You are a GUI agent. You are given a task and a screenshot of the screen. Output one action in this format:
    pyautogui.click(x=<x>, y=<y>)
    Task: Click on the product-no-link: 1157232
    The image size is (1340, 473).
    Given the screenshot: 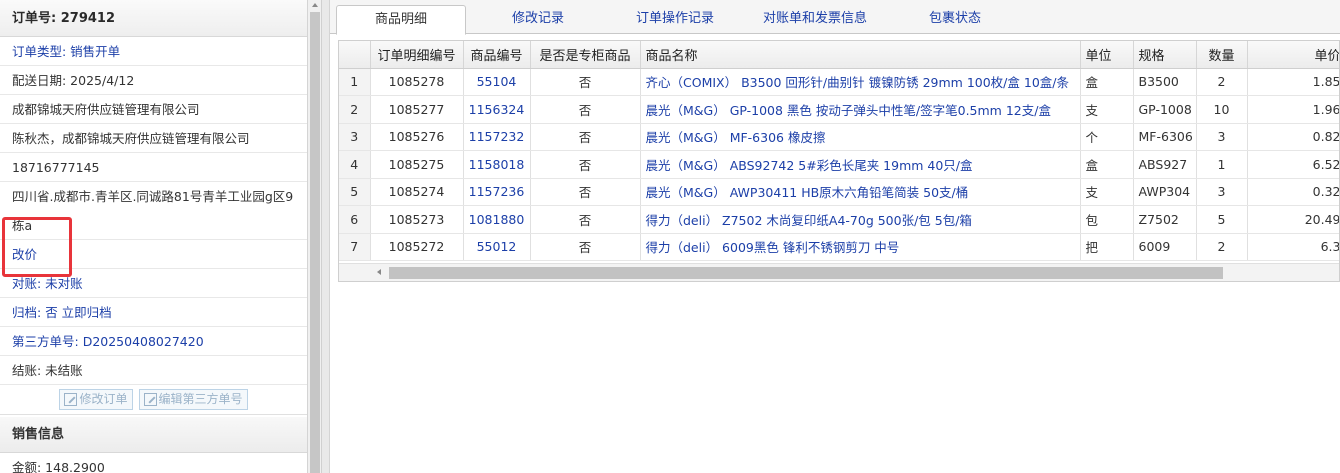 What is the action you would take?
    pyautogui.click(x=497, y=137)
    